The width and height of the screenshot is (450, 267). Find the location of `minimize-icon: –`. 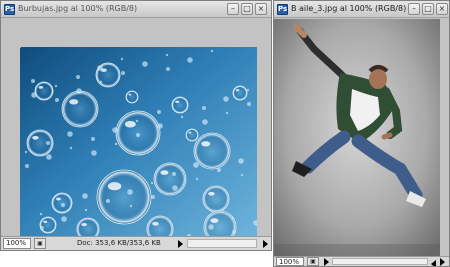

minimize-icon: – is located at coordinates (414, 8).